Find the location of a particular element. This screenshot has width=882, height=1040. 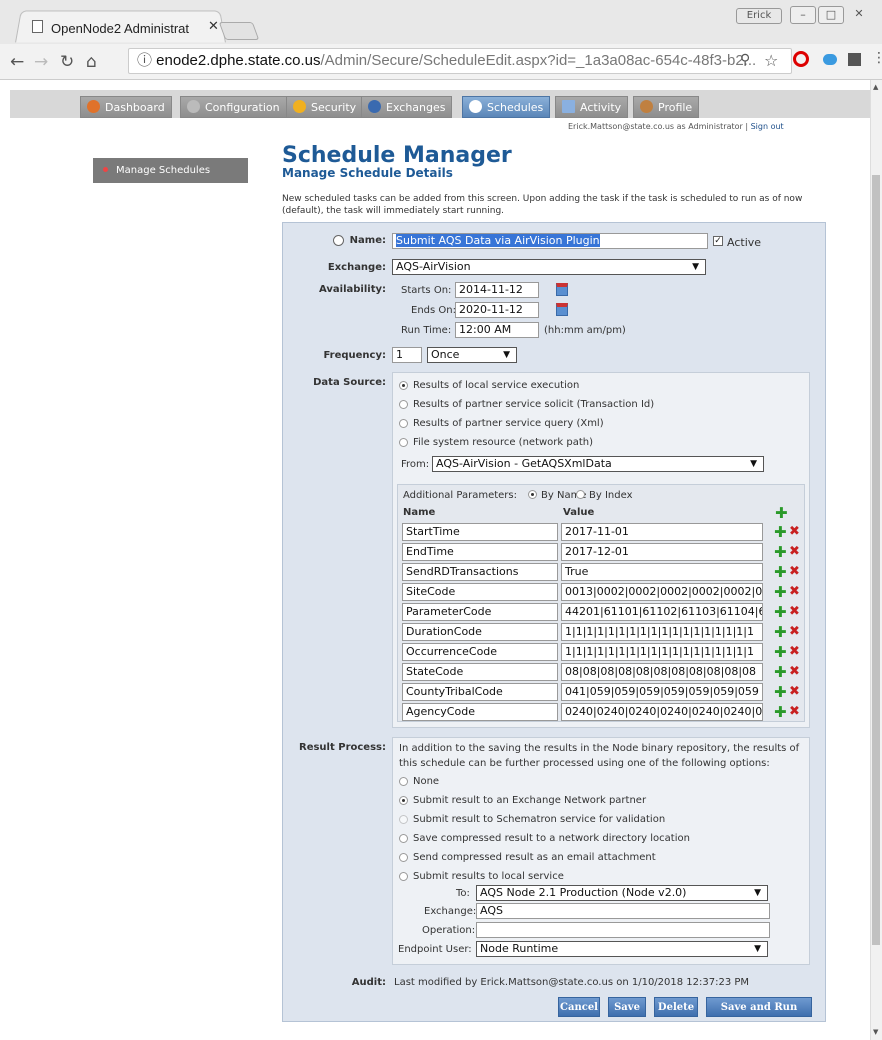

param-value-input: 0013|0002|0002|0002|0002|0002|0 is located at coordinates (662, 592).